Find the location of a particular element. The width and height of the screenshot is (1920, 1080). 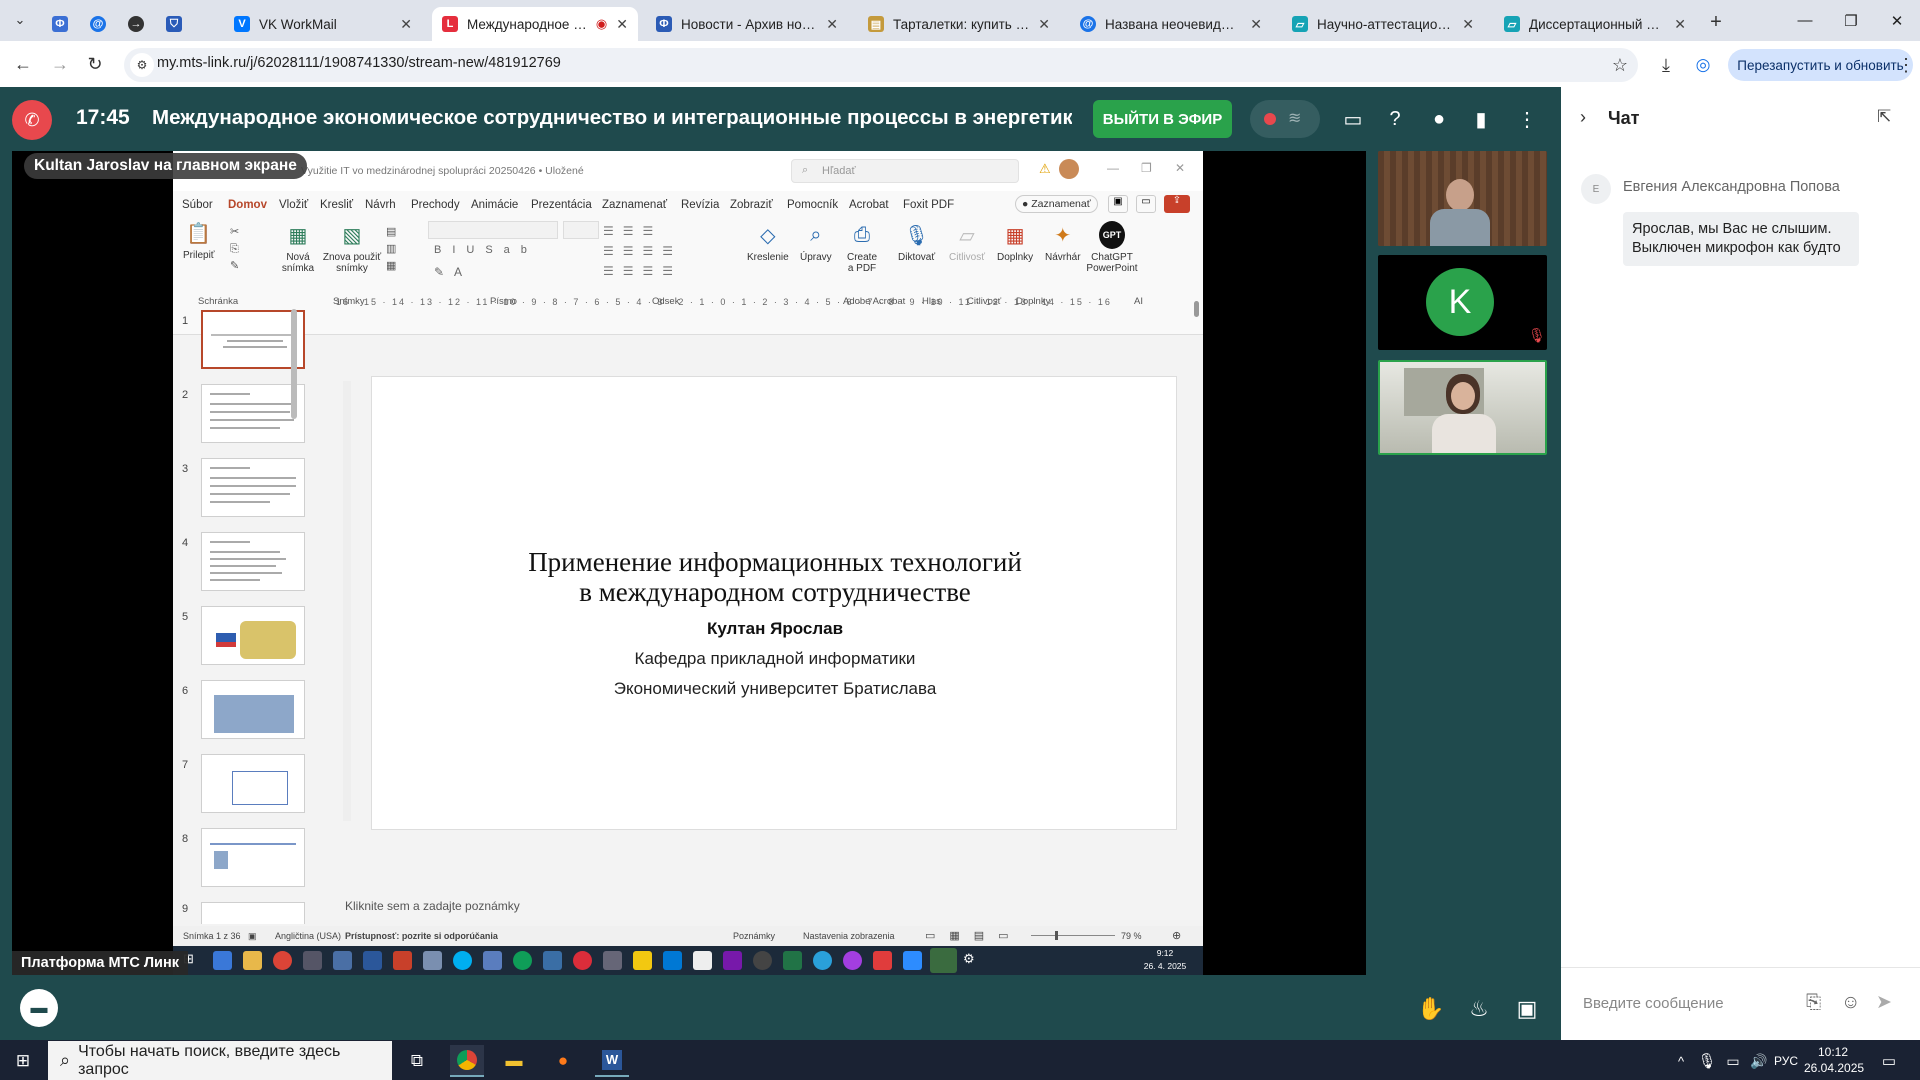

participants-icon: ● is located at coordinates (1439, 119).